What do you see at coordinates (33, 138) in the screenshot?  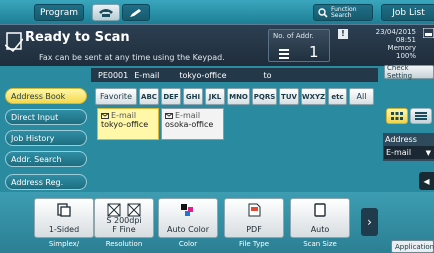 I see `left-menu-label: Job History` at bounding box center [33, 138].